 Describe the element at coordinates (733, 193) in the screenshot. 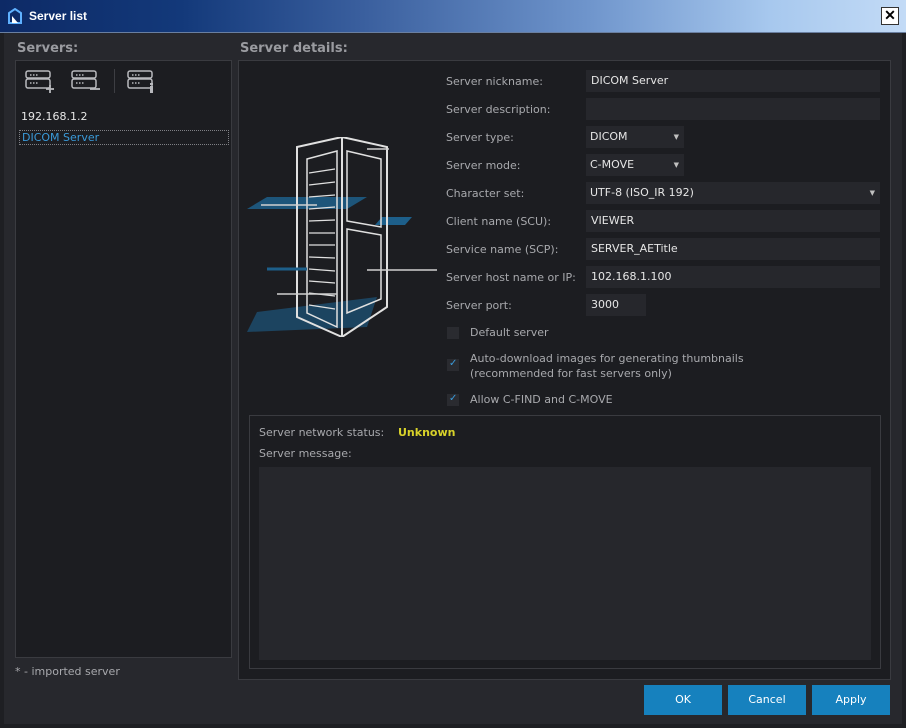

I see `charset-select: UTF-8 (ISO_IR 192) ▼` at that location.